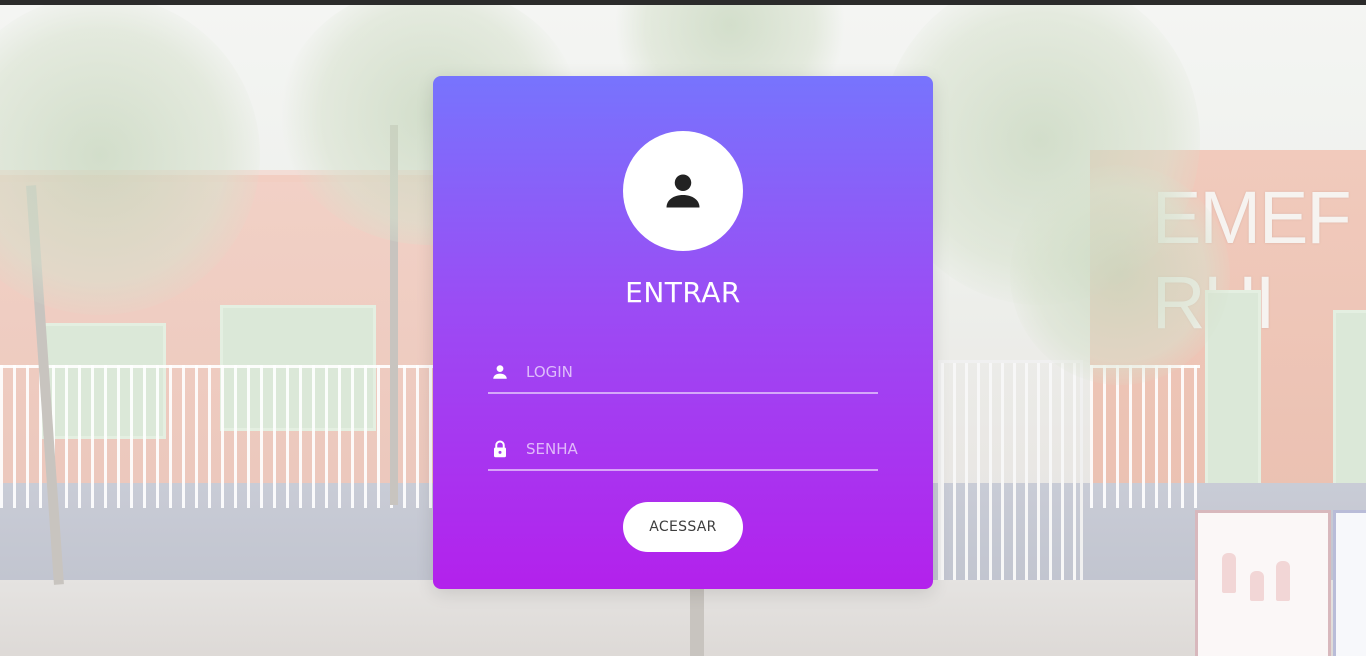  What do you see at coordinates (1120, 275) in the screenshot?
I see `tree` at bounding box center [1120, 275].